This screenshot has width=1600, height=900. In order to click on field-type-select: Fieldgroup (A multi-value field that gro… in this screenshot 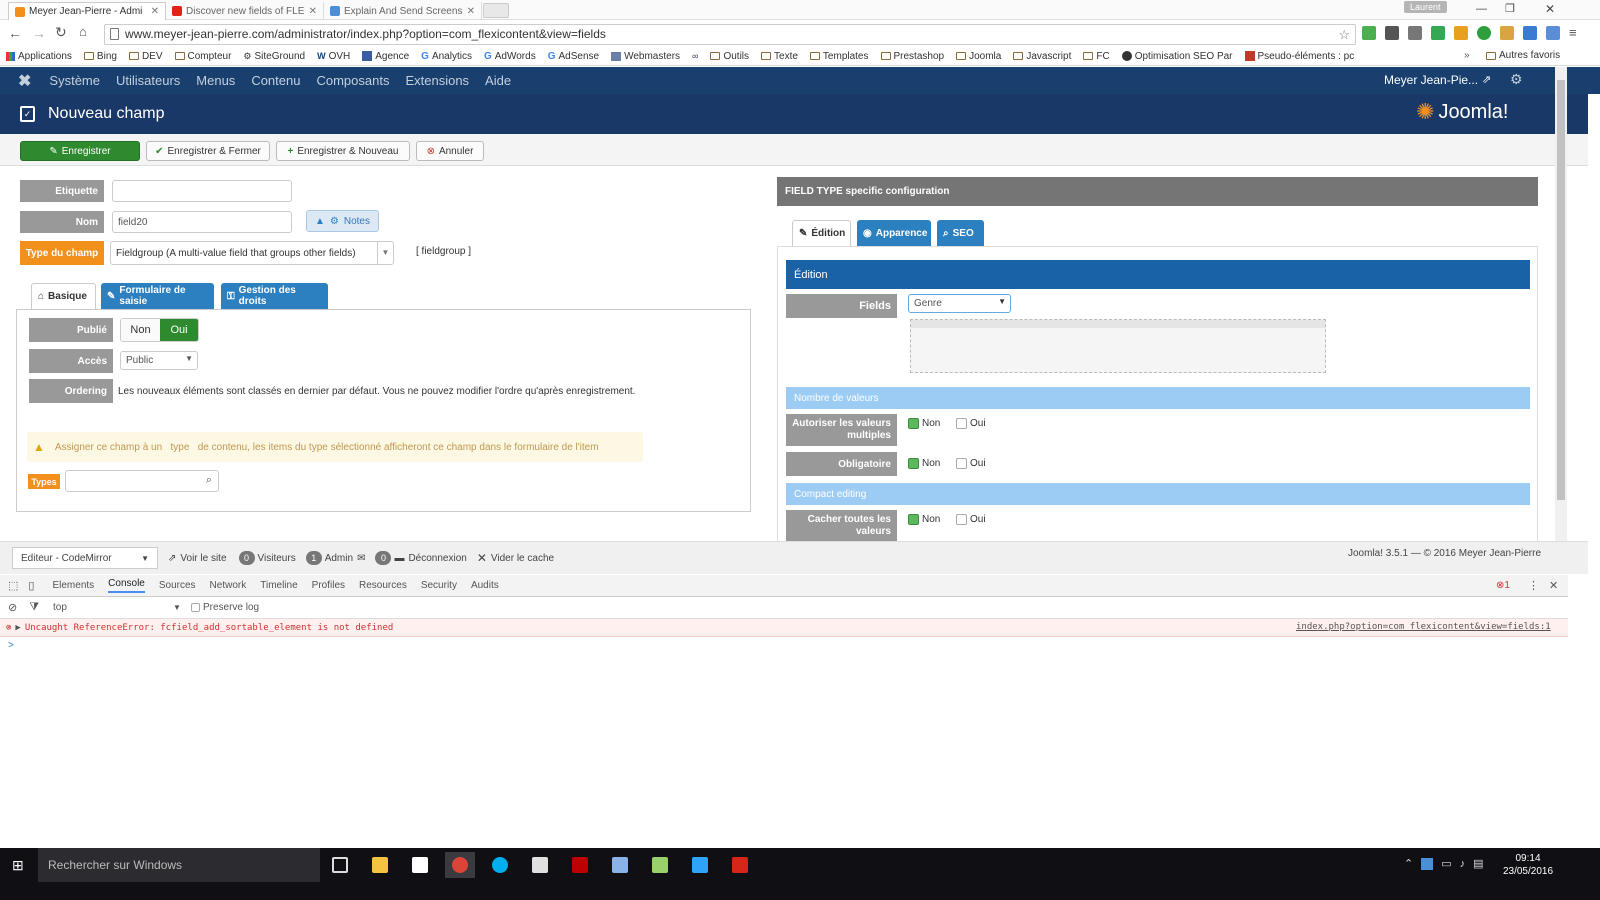, I will do `click(252, 253)`.